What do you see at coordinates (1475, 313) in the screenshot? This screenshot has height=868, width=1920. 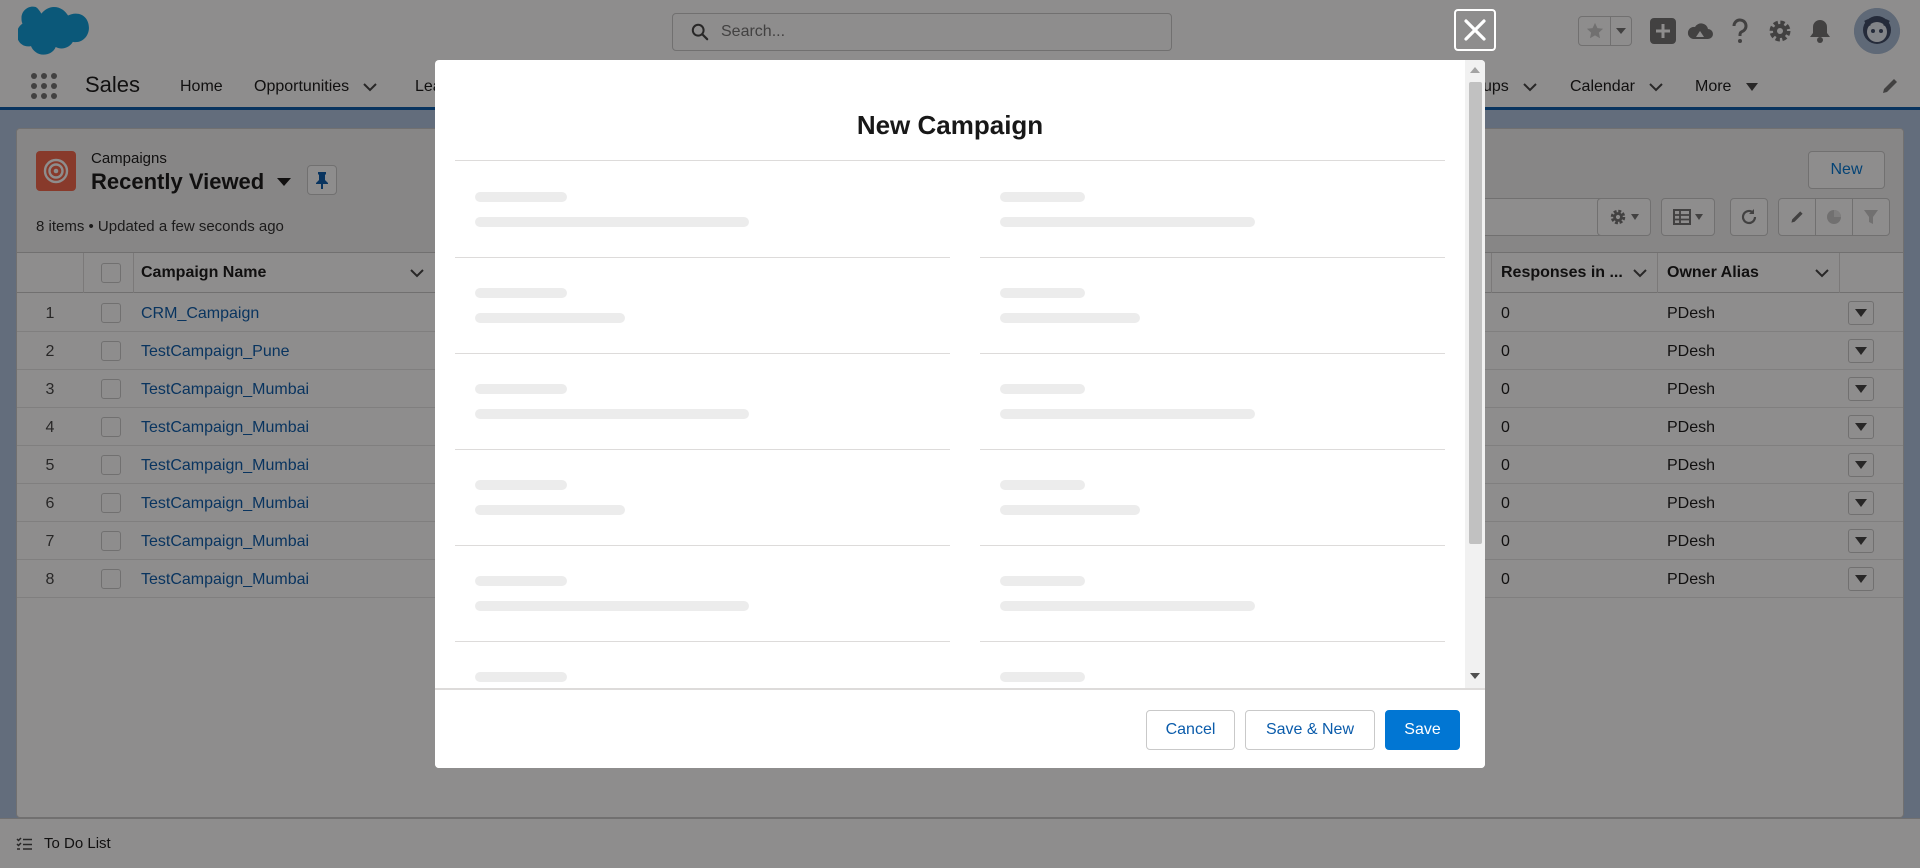 I see `scroll-thumb` at bounding box center [1475, 313].